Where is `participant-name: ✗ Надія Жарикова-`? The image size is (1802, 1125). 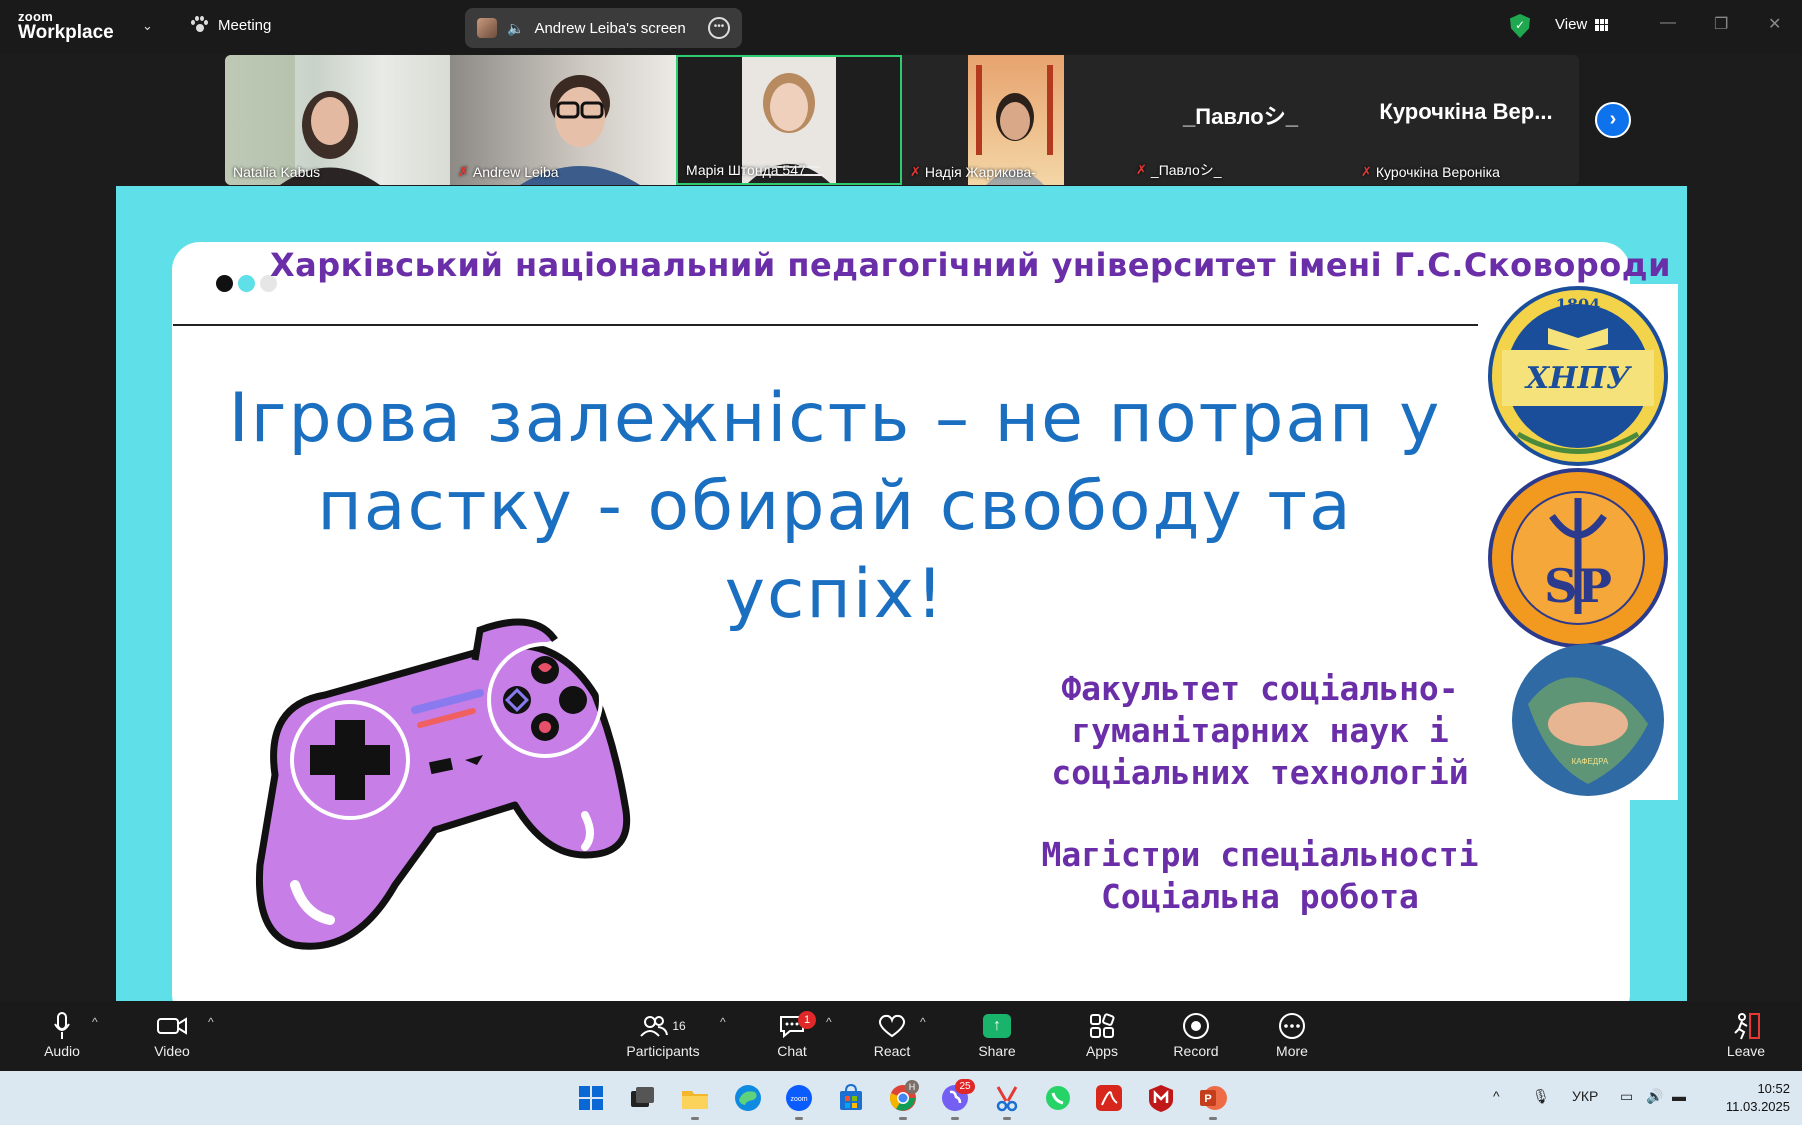 participant-name: ✗ Надія Жарикова- is located at coordinates (973, 172).